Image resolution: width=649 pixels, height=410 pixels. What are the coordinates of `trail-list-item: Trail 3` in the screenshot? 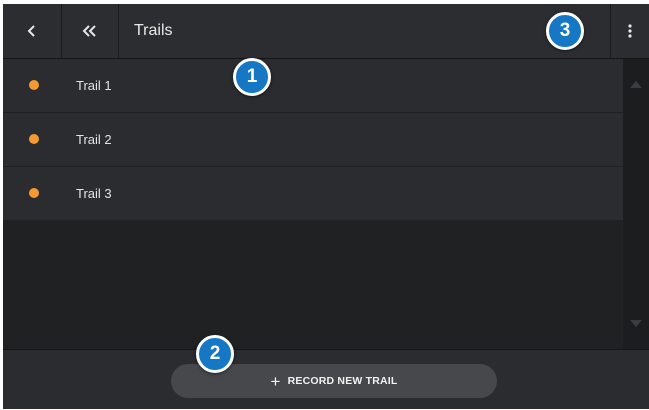 It's located at (313, 194).